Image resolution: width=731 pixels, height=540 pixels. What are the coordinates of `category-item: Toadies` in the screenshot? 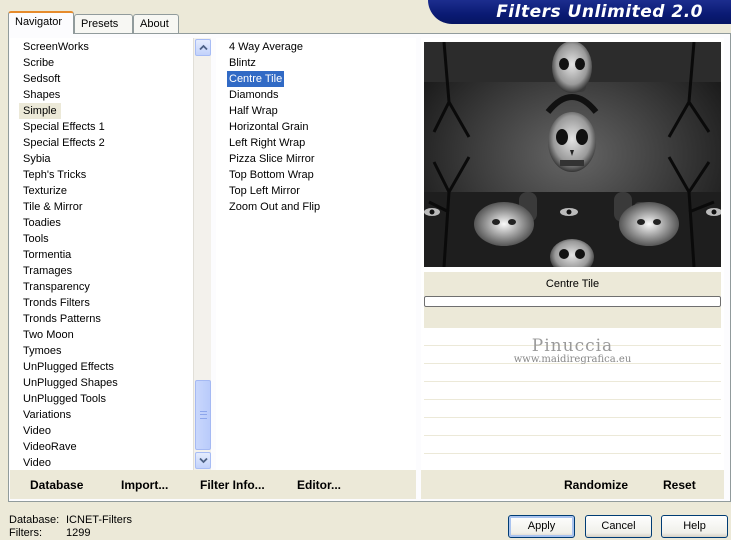 It's located at (42, 223).